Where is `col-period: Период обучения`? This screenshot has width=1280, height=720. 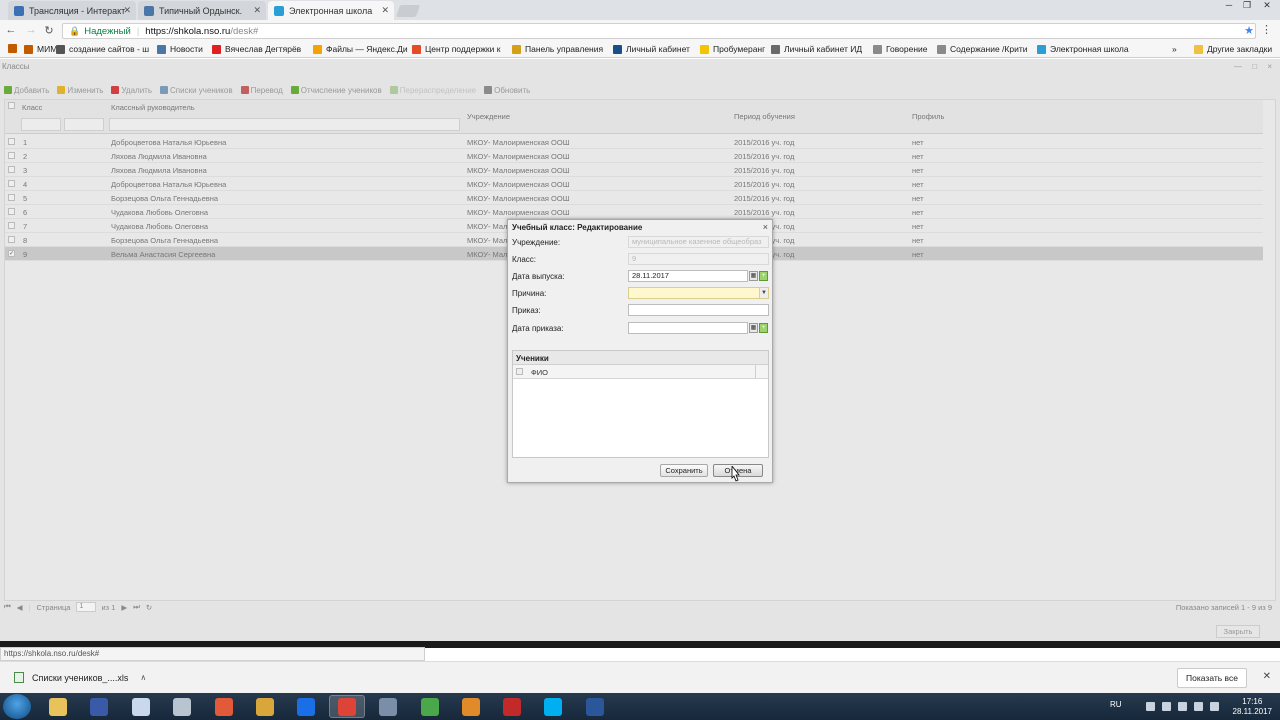
col-period: Период обучения is located at coordinates (764, 116).